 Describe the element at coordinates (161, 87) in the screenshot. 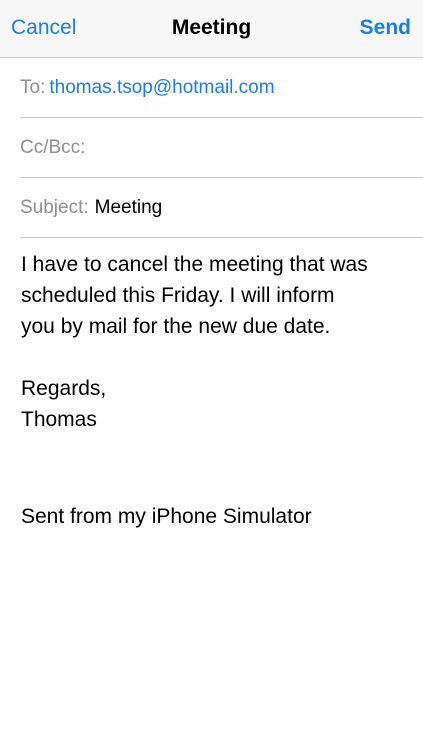

I see `recipient-token: thomas.tsop@hotmail.com` at that location.